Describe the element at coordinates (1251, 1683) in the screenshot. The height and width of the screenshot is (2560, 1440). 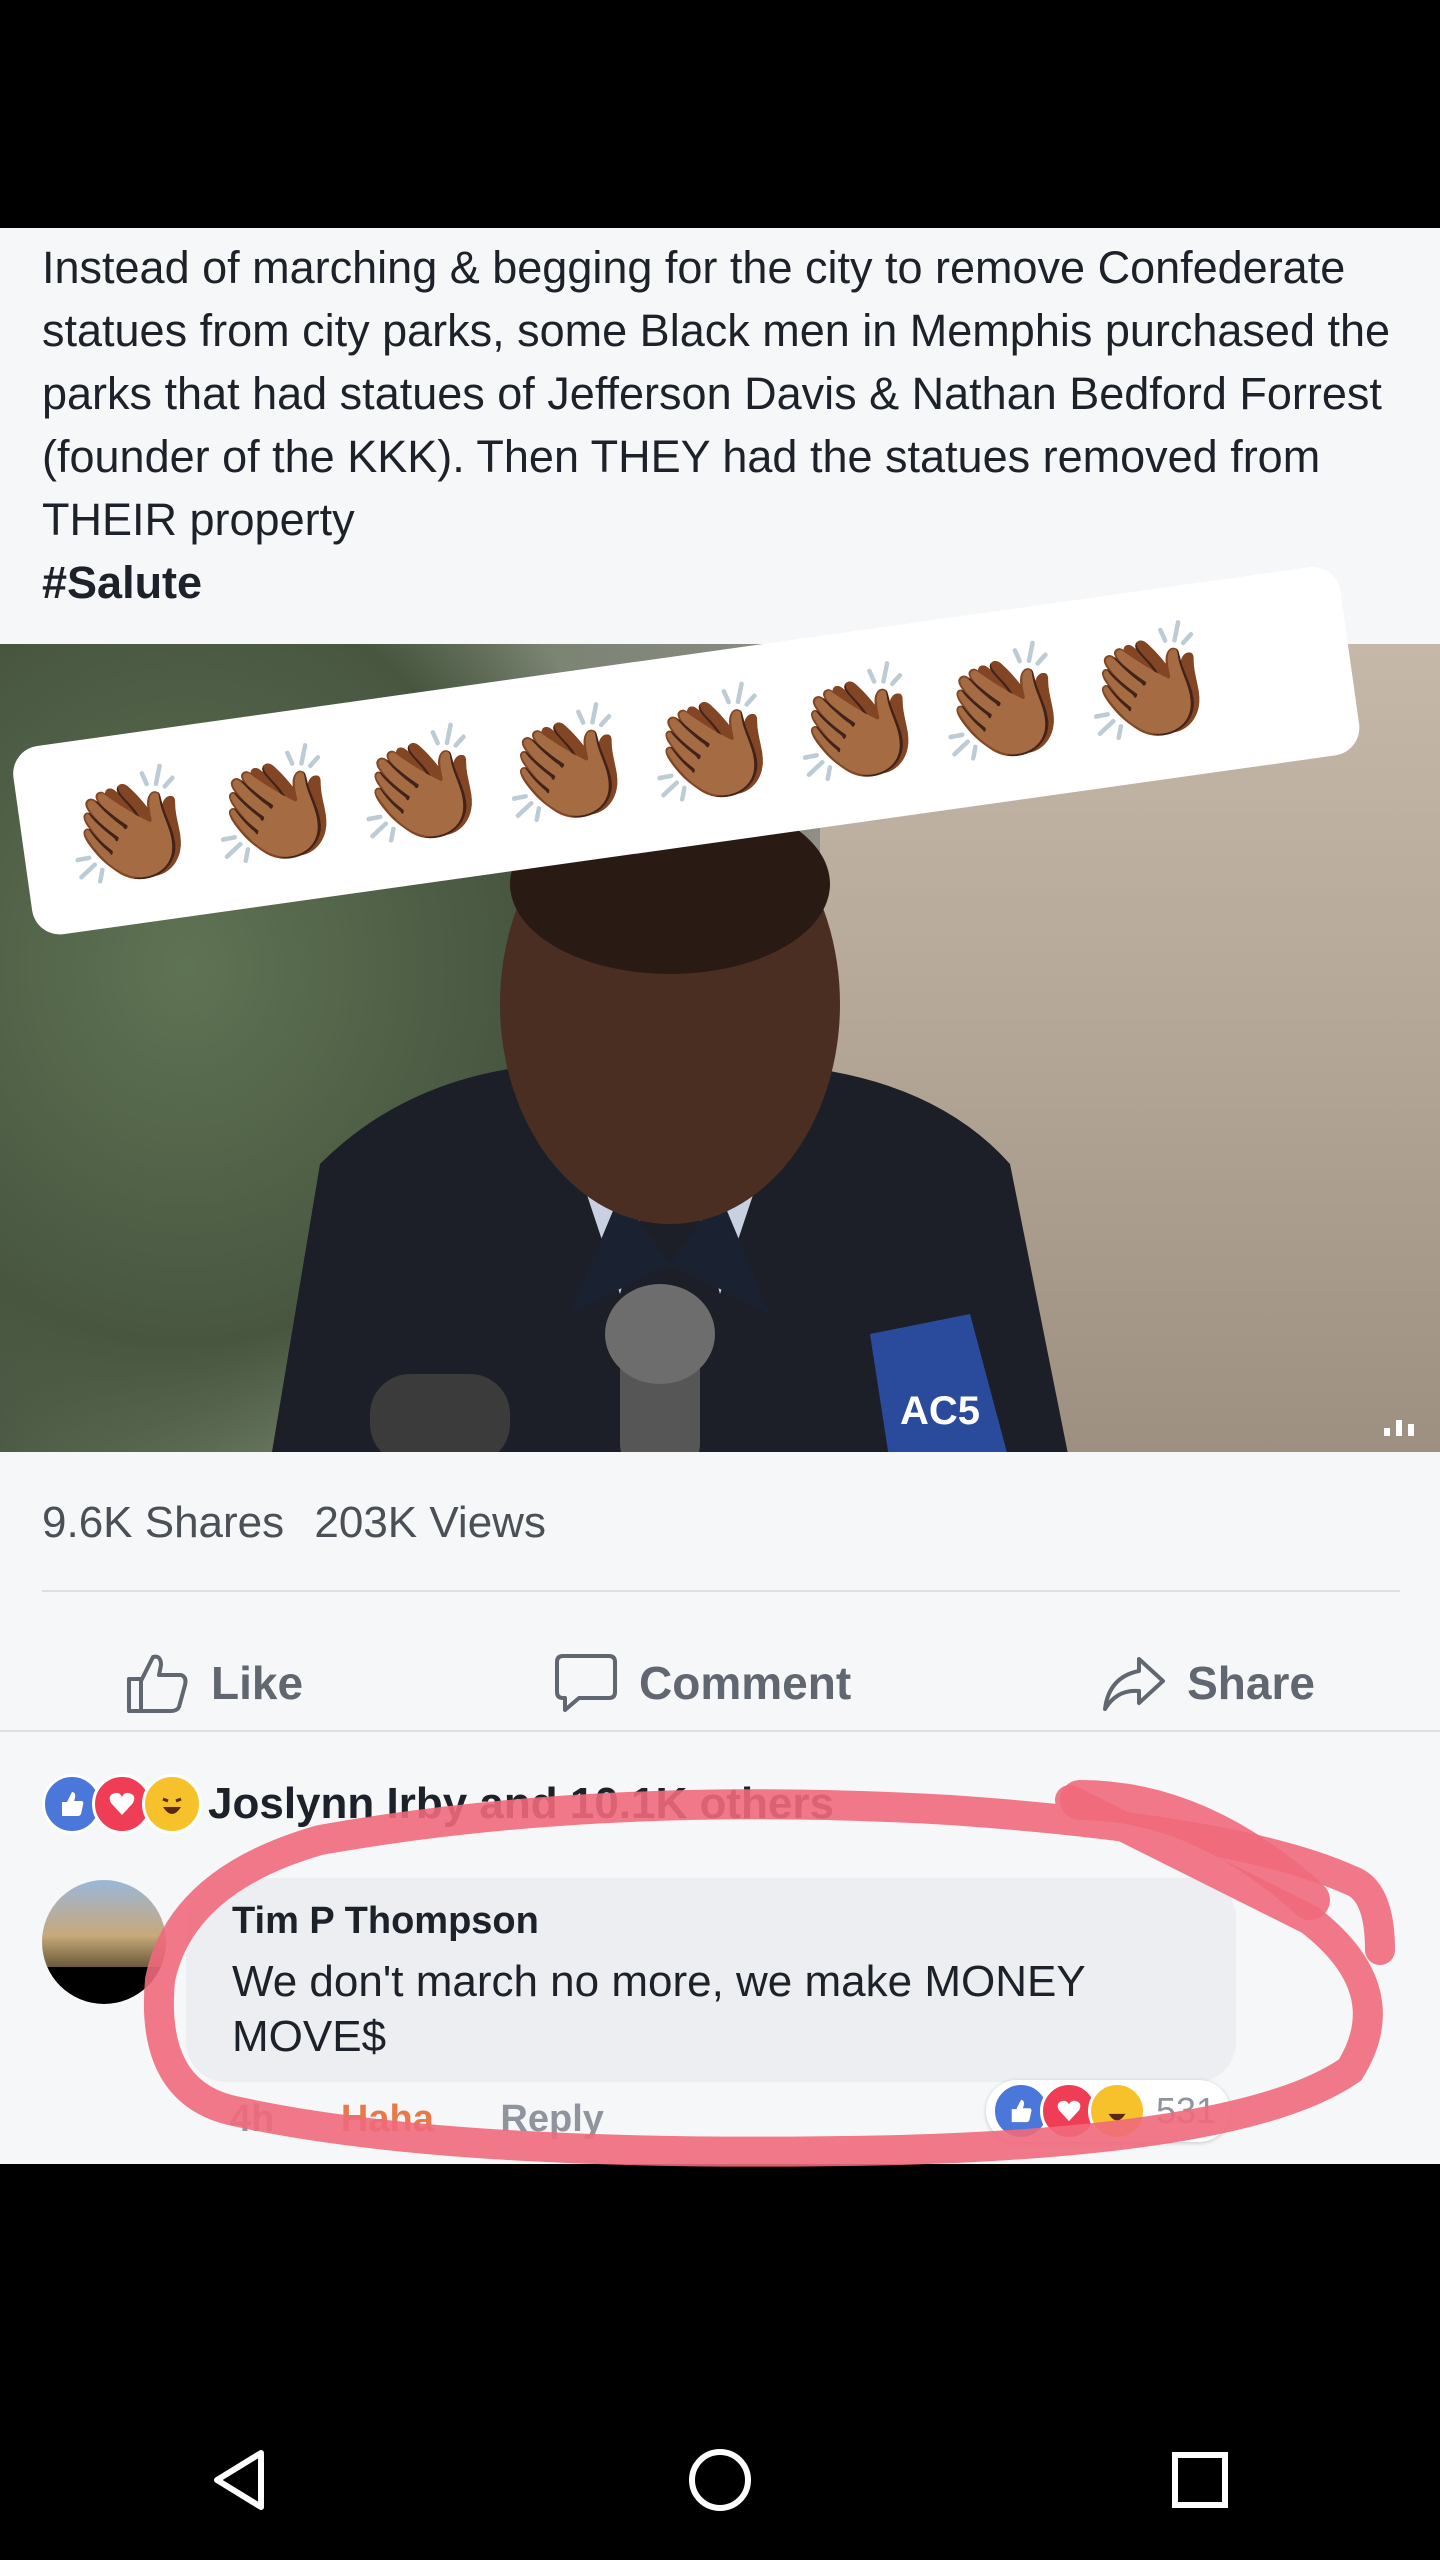
I see `share-label: Share` at that location.